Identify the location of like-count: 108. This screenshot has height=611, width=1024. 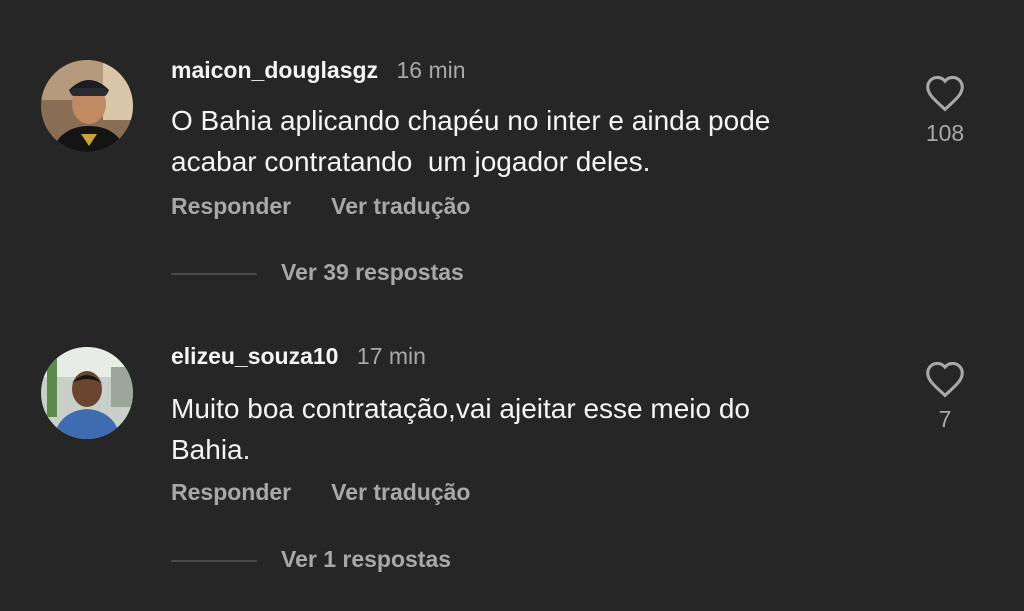
(945, 133).